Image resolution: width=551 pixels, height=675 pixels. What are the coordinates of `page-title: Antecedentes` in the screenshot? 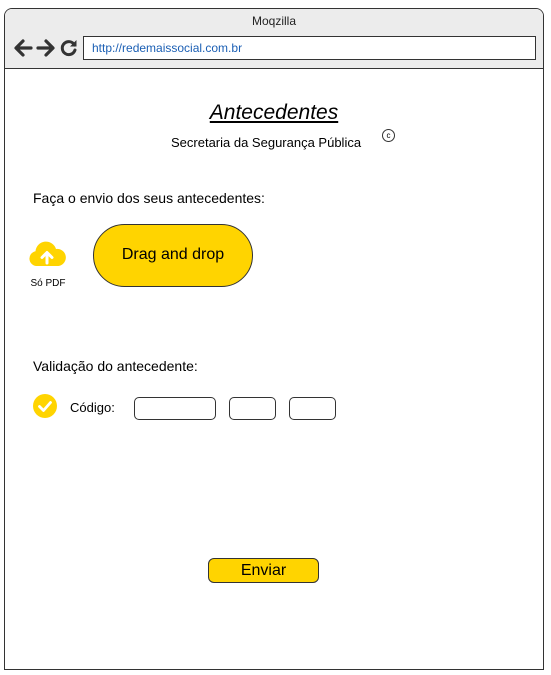 It's located at (274, 112).